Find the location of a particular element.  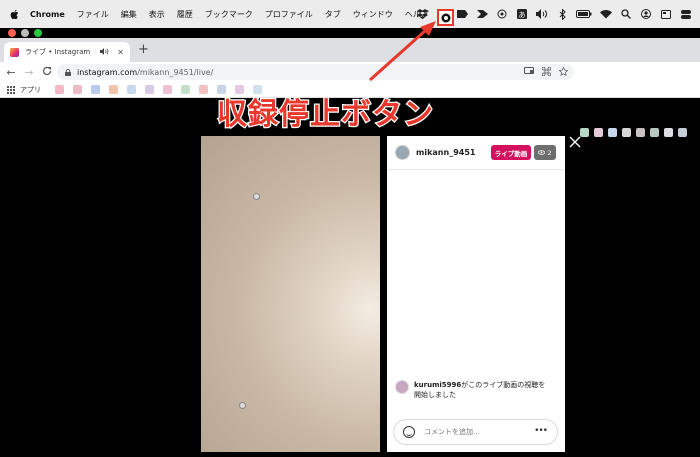

tab-close-icon: ✕ is located at coordinates (120, 52).